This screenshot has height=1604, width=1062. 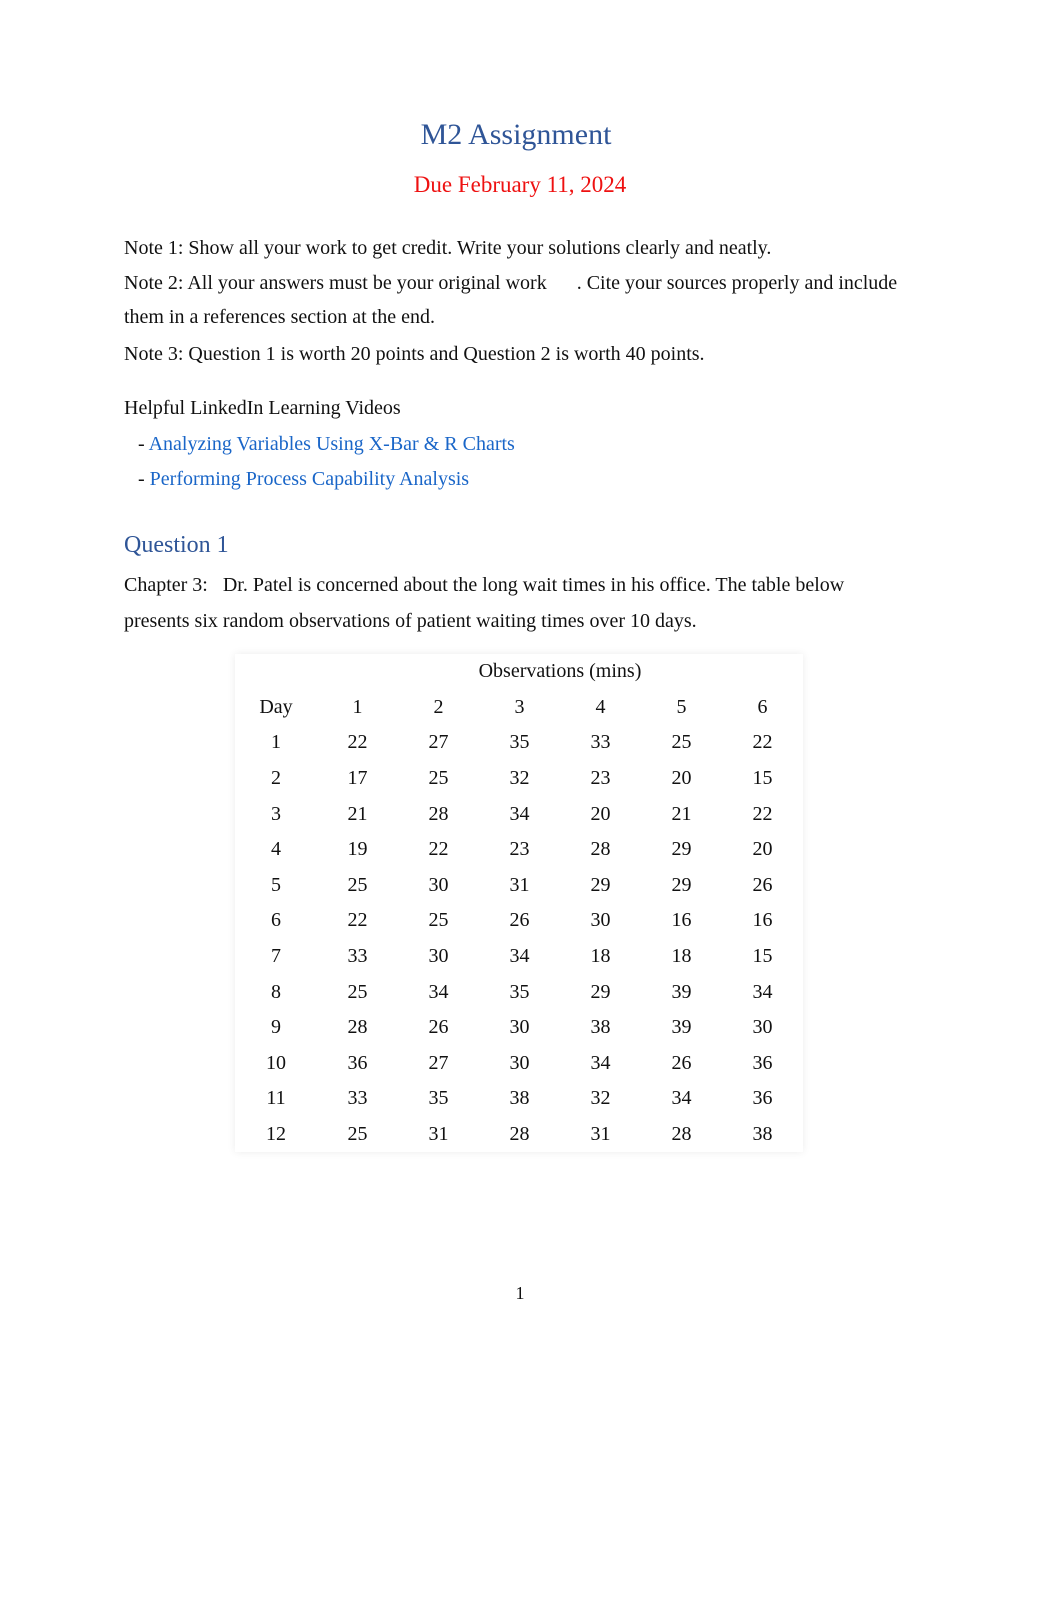 I want to click on column-header: 2, so click(x=438, y=706).